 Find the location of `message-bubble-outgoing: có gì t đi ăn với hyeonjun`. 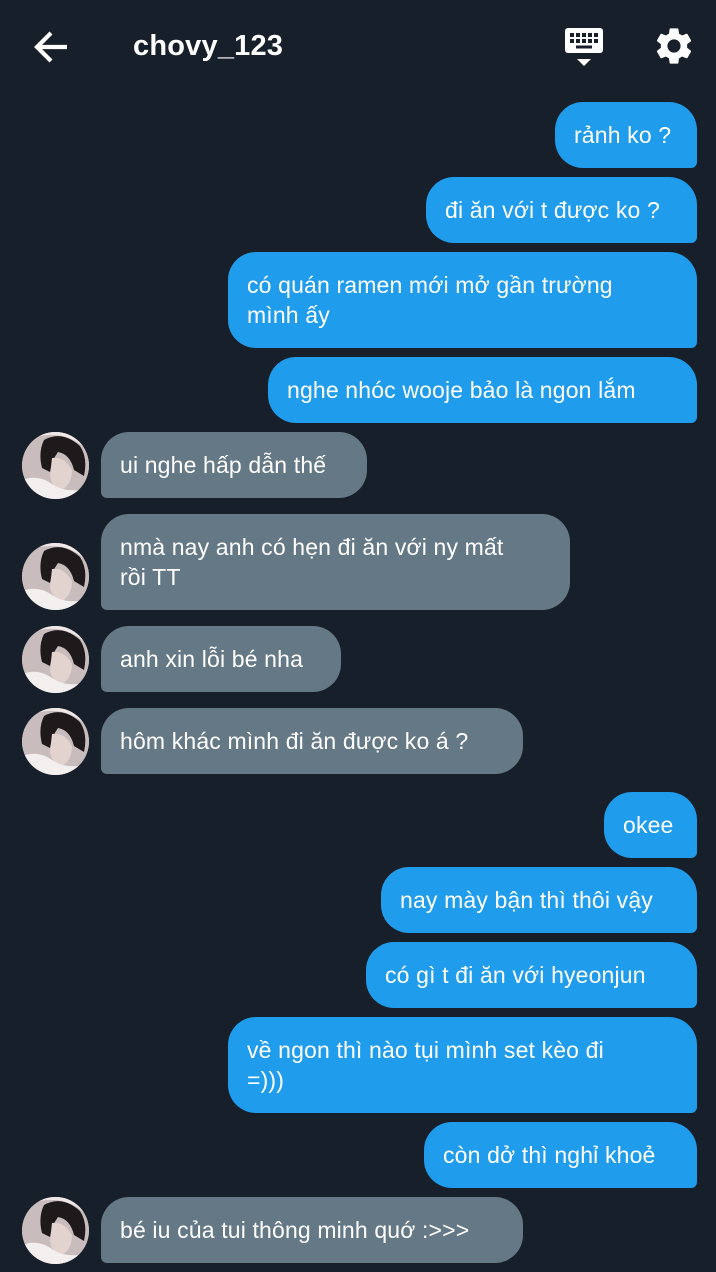

message-bubble-outgoing: có gì t đi ăn với hyeonjun is located at coordinates (531, 975).